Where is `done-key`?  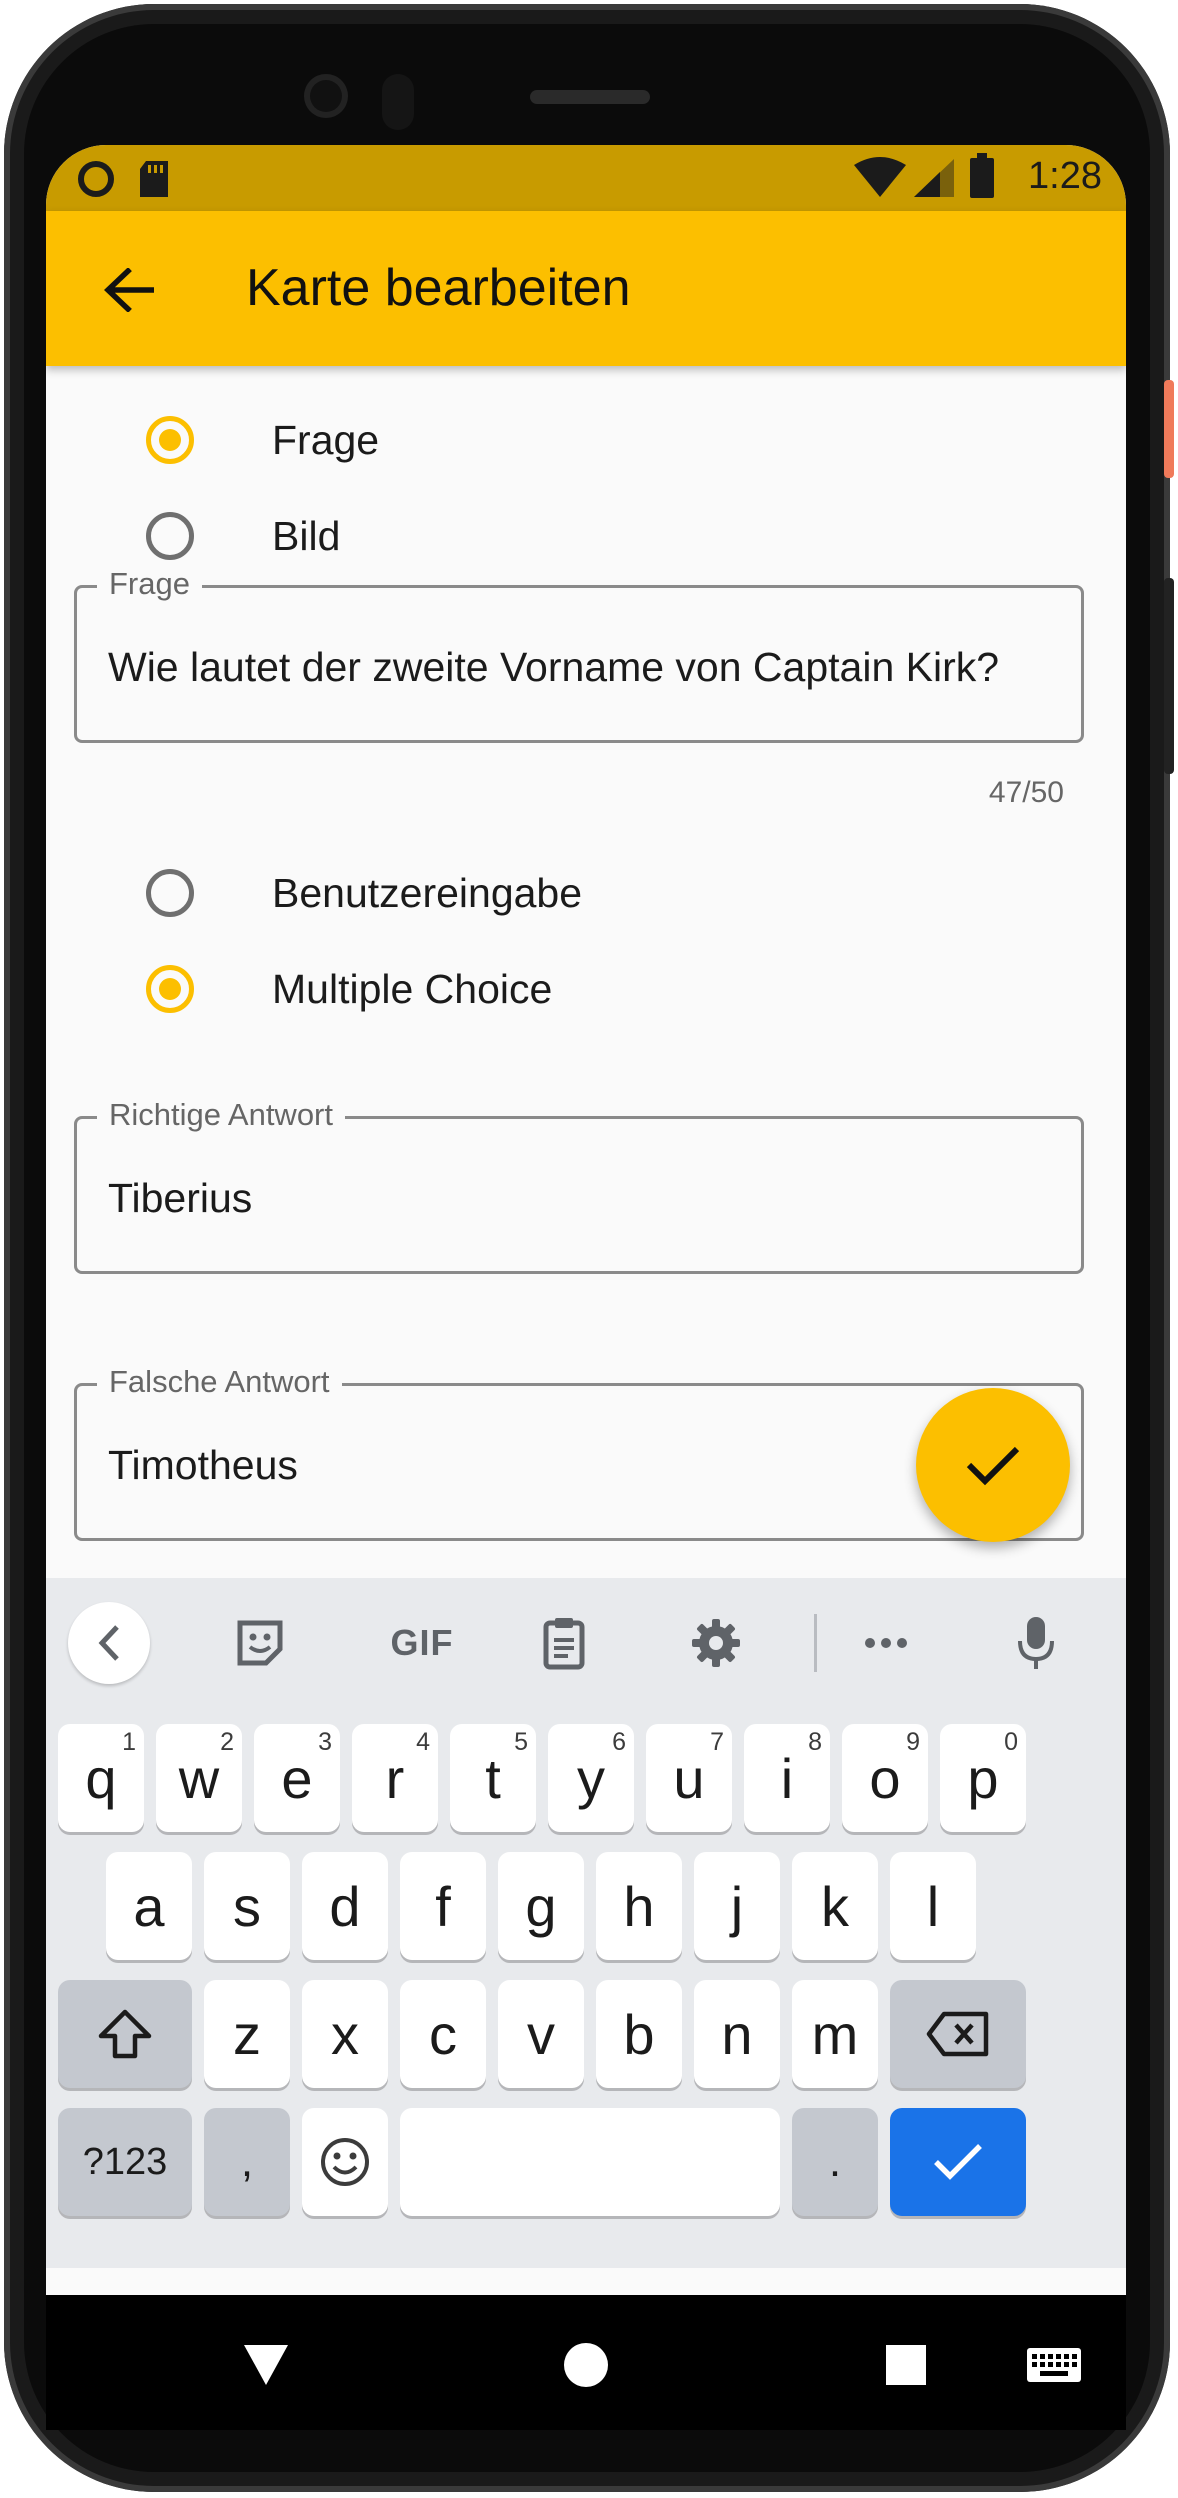
done-key is located at coordinates (958, 2162).